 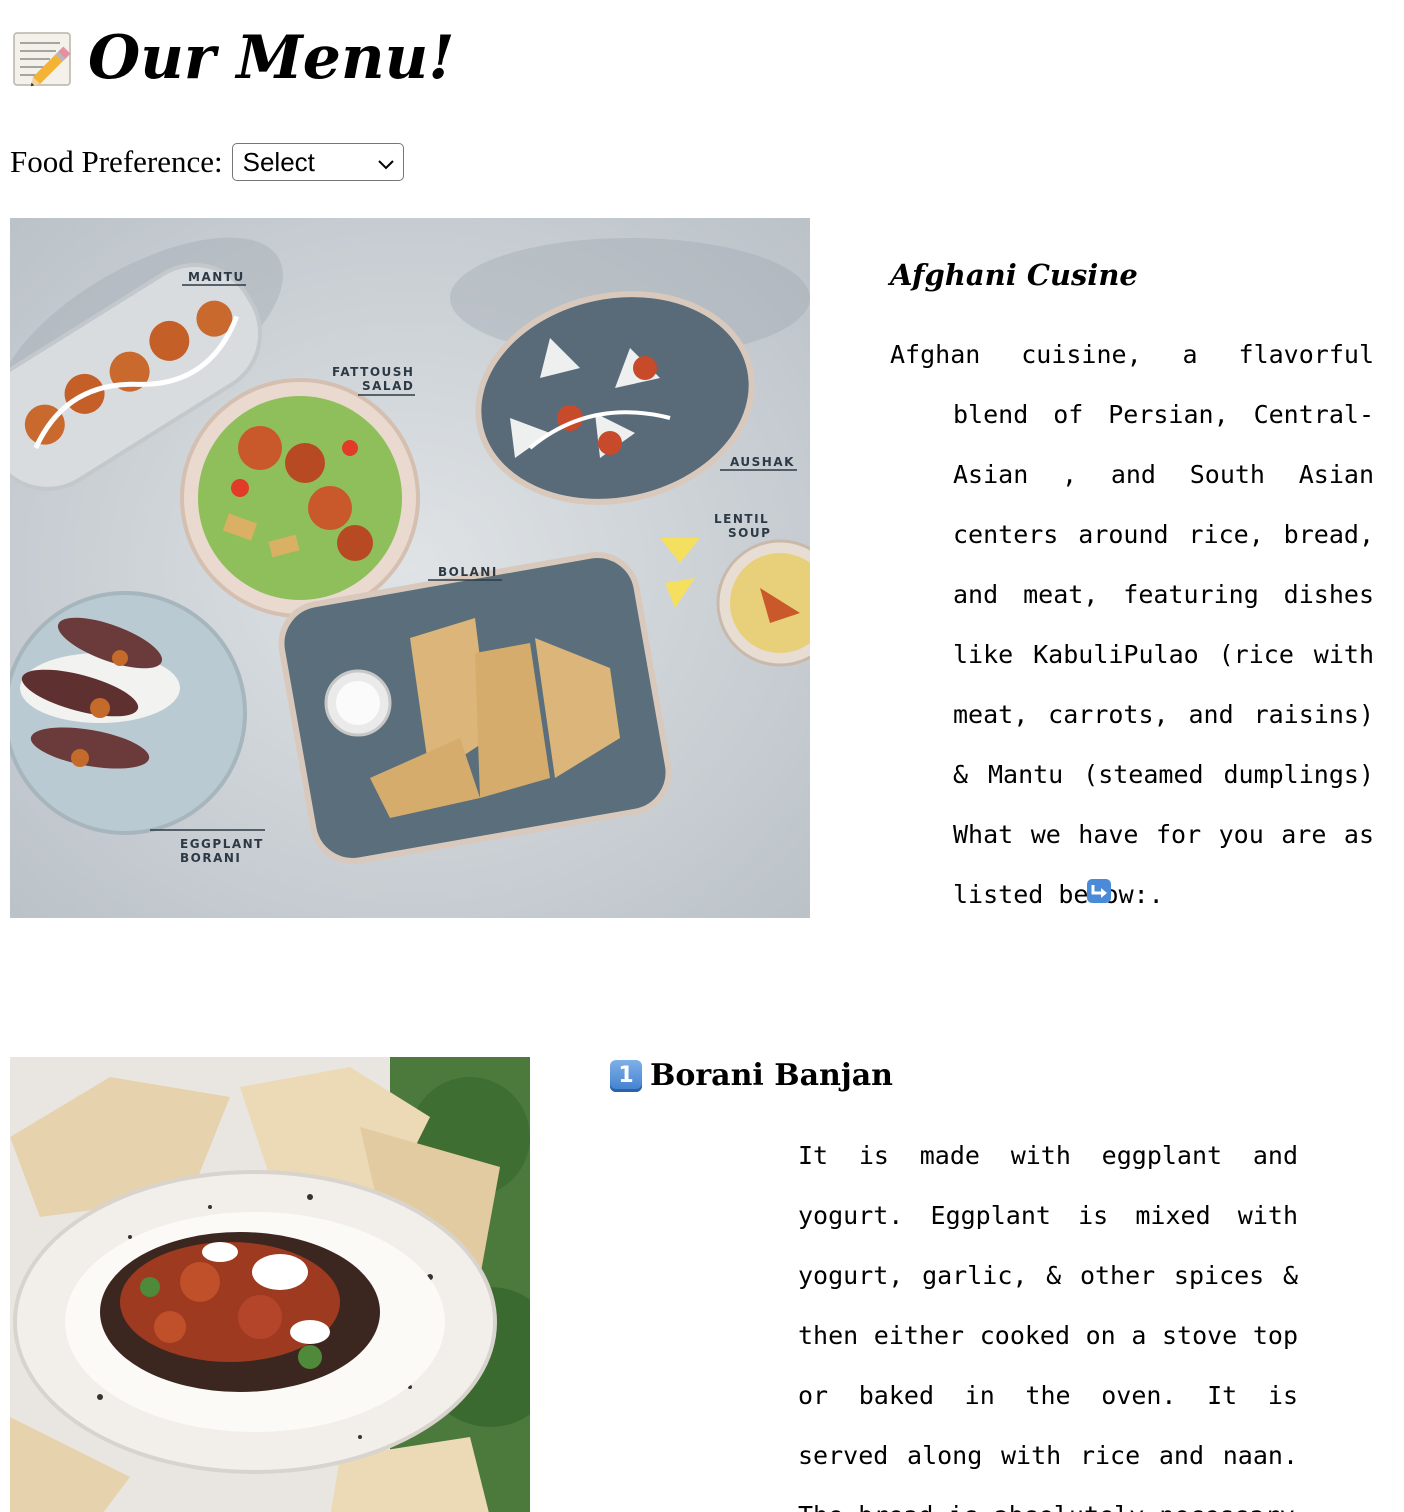 I want to click on image-label-aushak: AUSHAK, so click(x=762, y=462).